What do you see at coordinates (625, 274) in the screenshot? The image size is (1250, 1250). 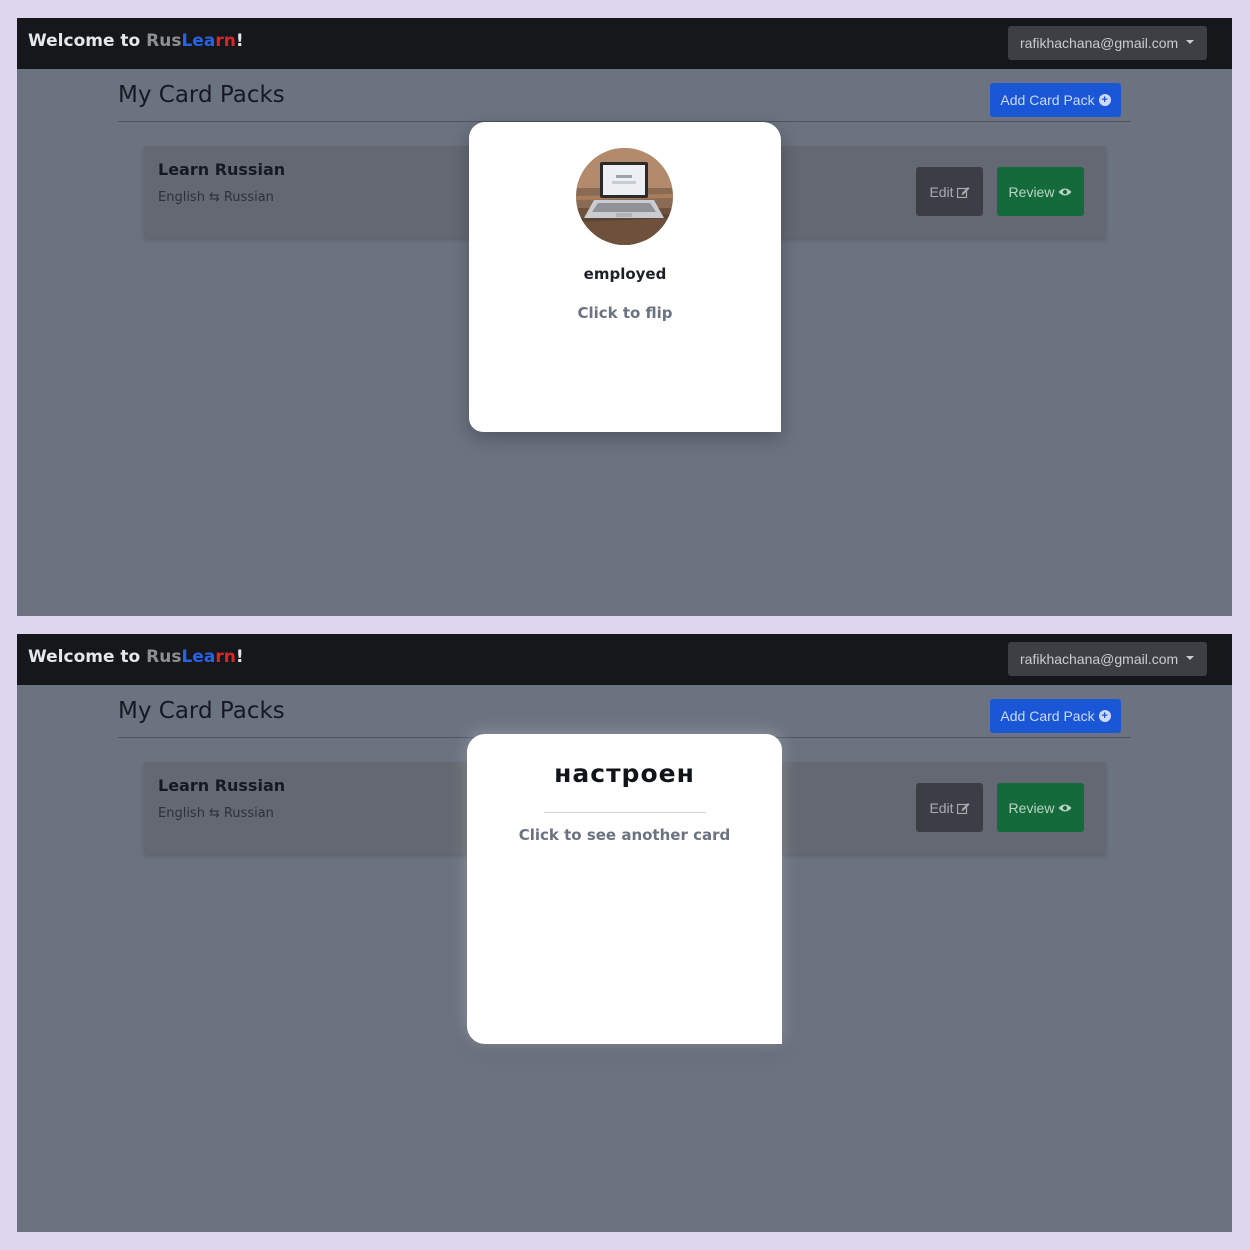 I see `card-word: employed` at bounding box center [625, 274].